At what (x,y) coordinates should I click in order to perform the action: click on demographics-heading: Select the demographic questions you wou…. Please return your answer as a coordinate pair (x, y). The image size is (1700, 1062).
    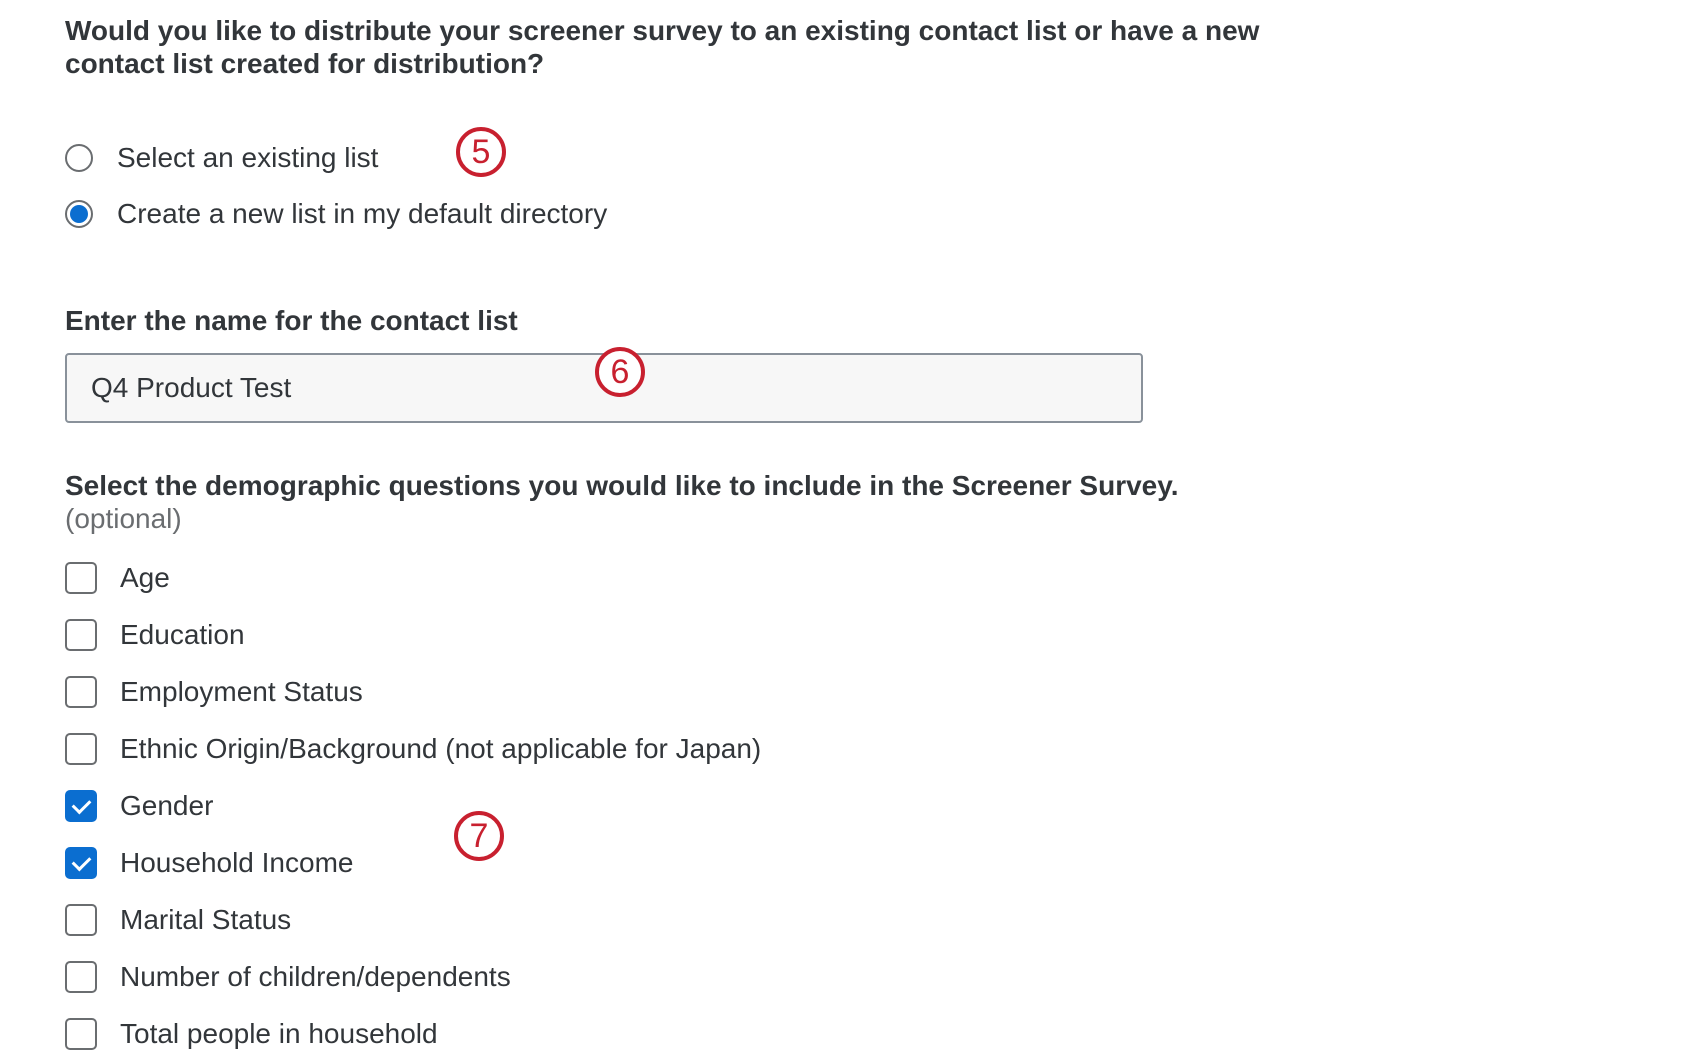
    Looking at the image, I should click on (622, 485).